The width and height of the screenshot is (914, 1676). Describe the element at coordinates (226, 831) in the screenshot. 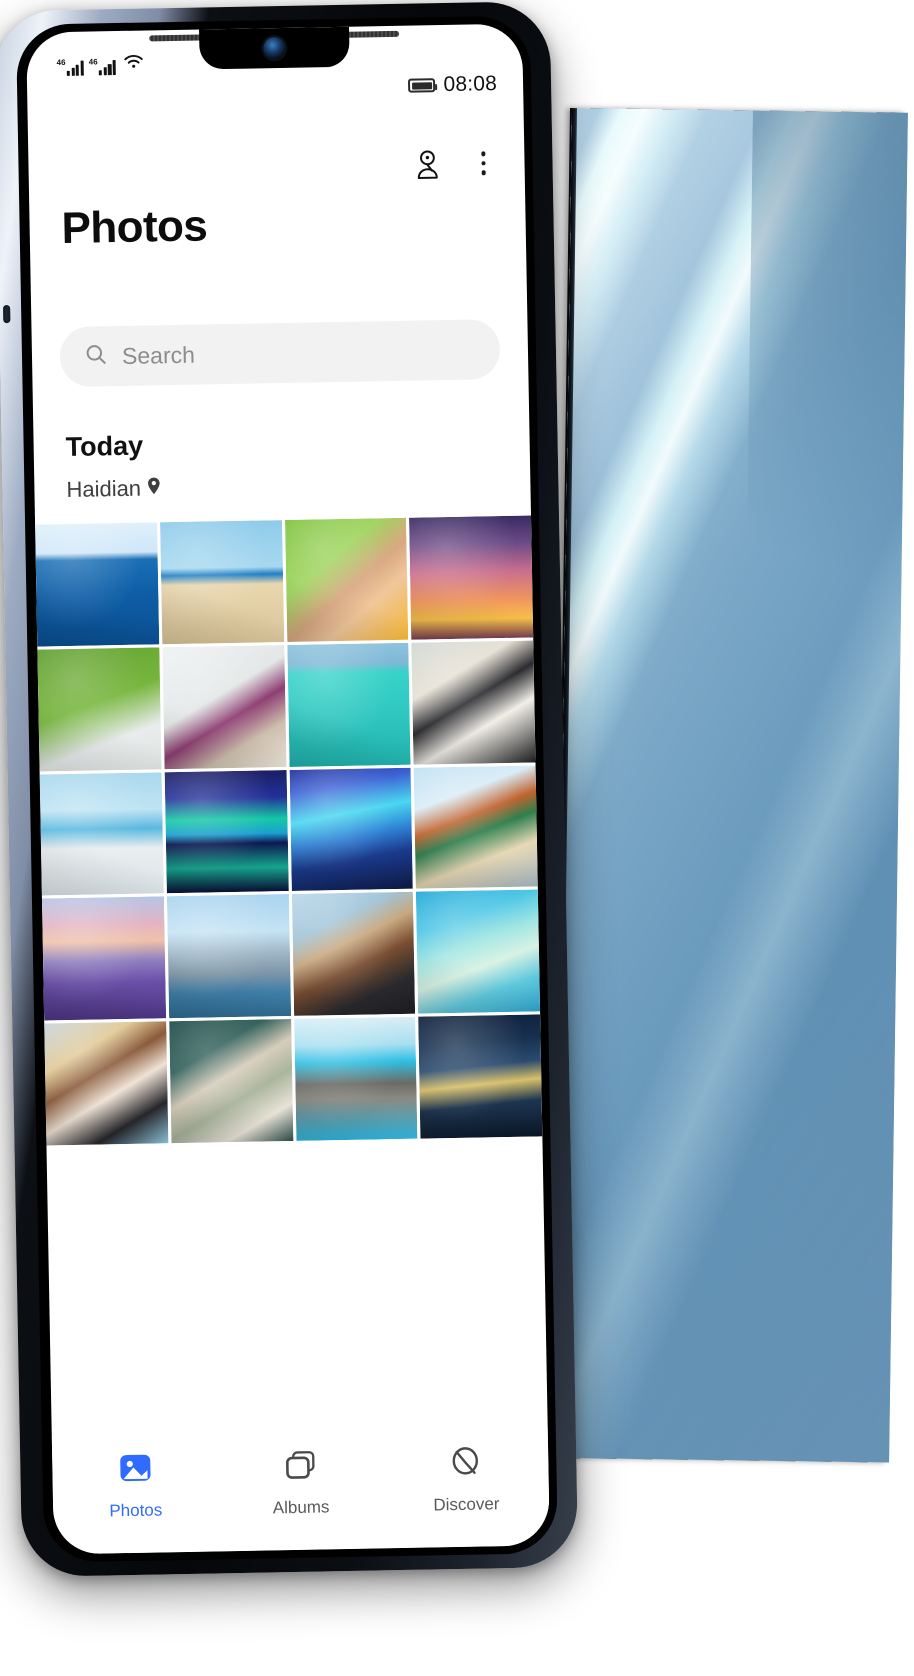

I see `photo-thumbnail-aurora-over-lake` at that location.